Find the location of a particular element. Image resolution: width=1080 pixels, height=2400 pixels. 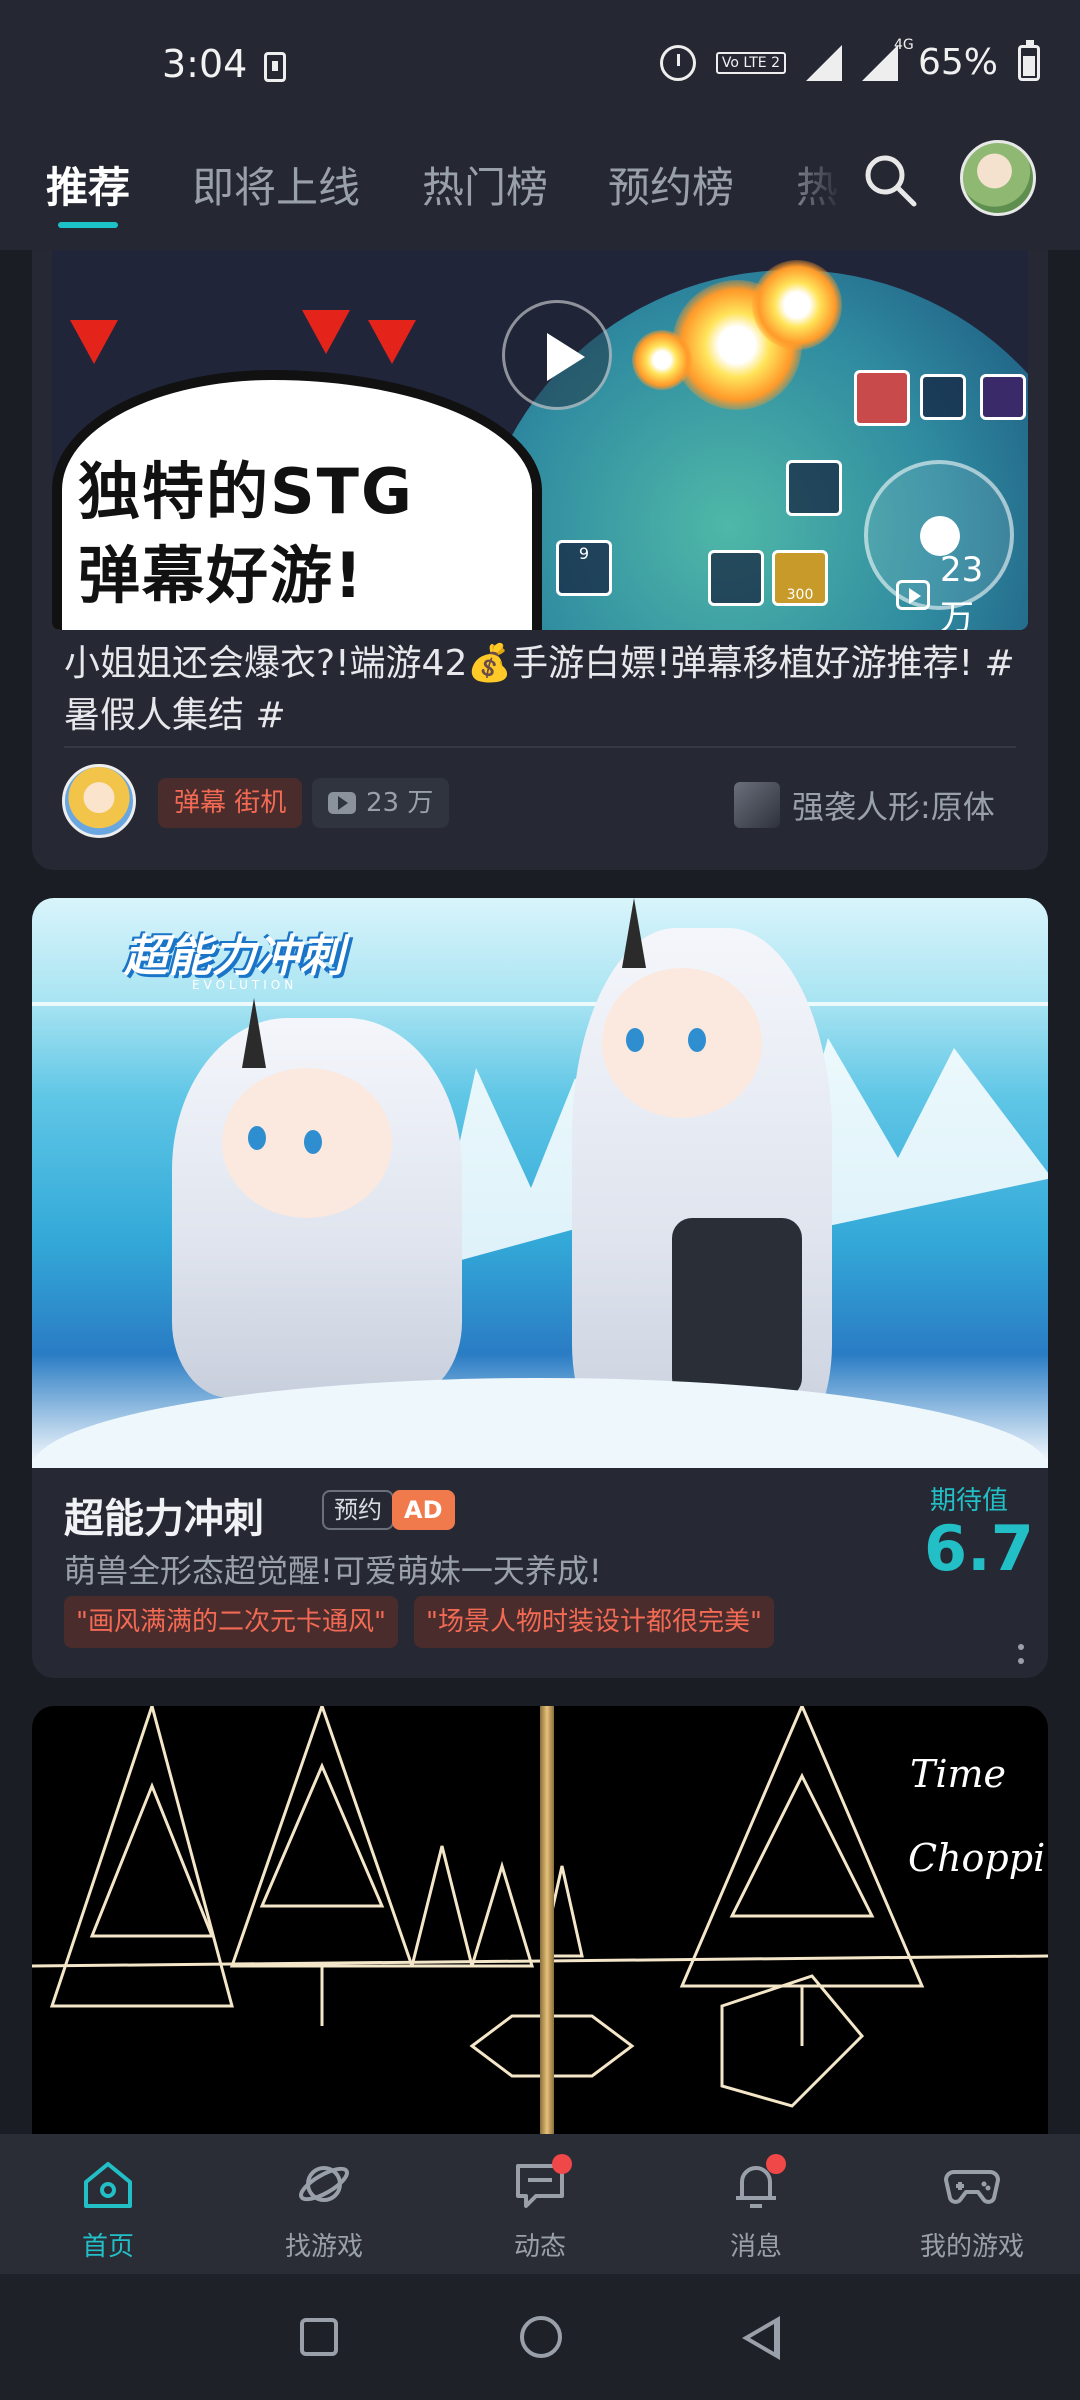

video-title-line2: Chopping is located at coordinates (978, 1858).